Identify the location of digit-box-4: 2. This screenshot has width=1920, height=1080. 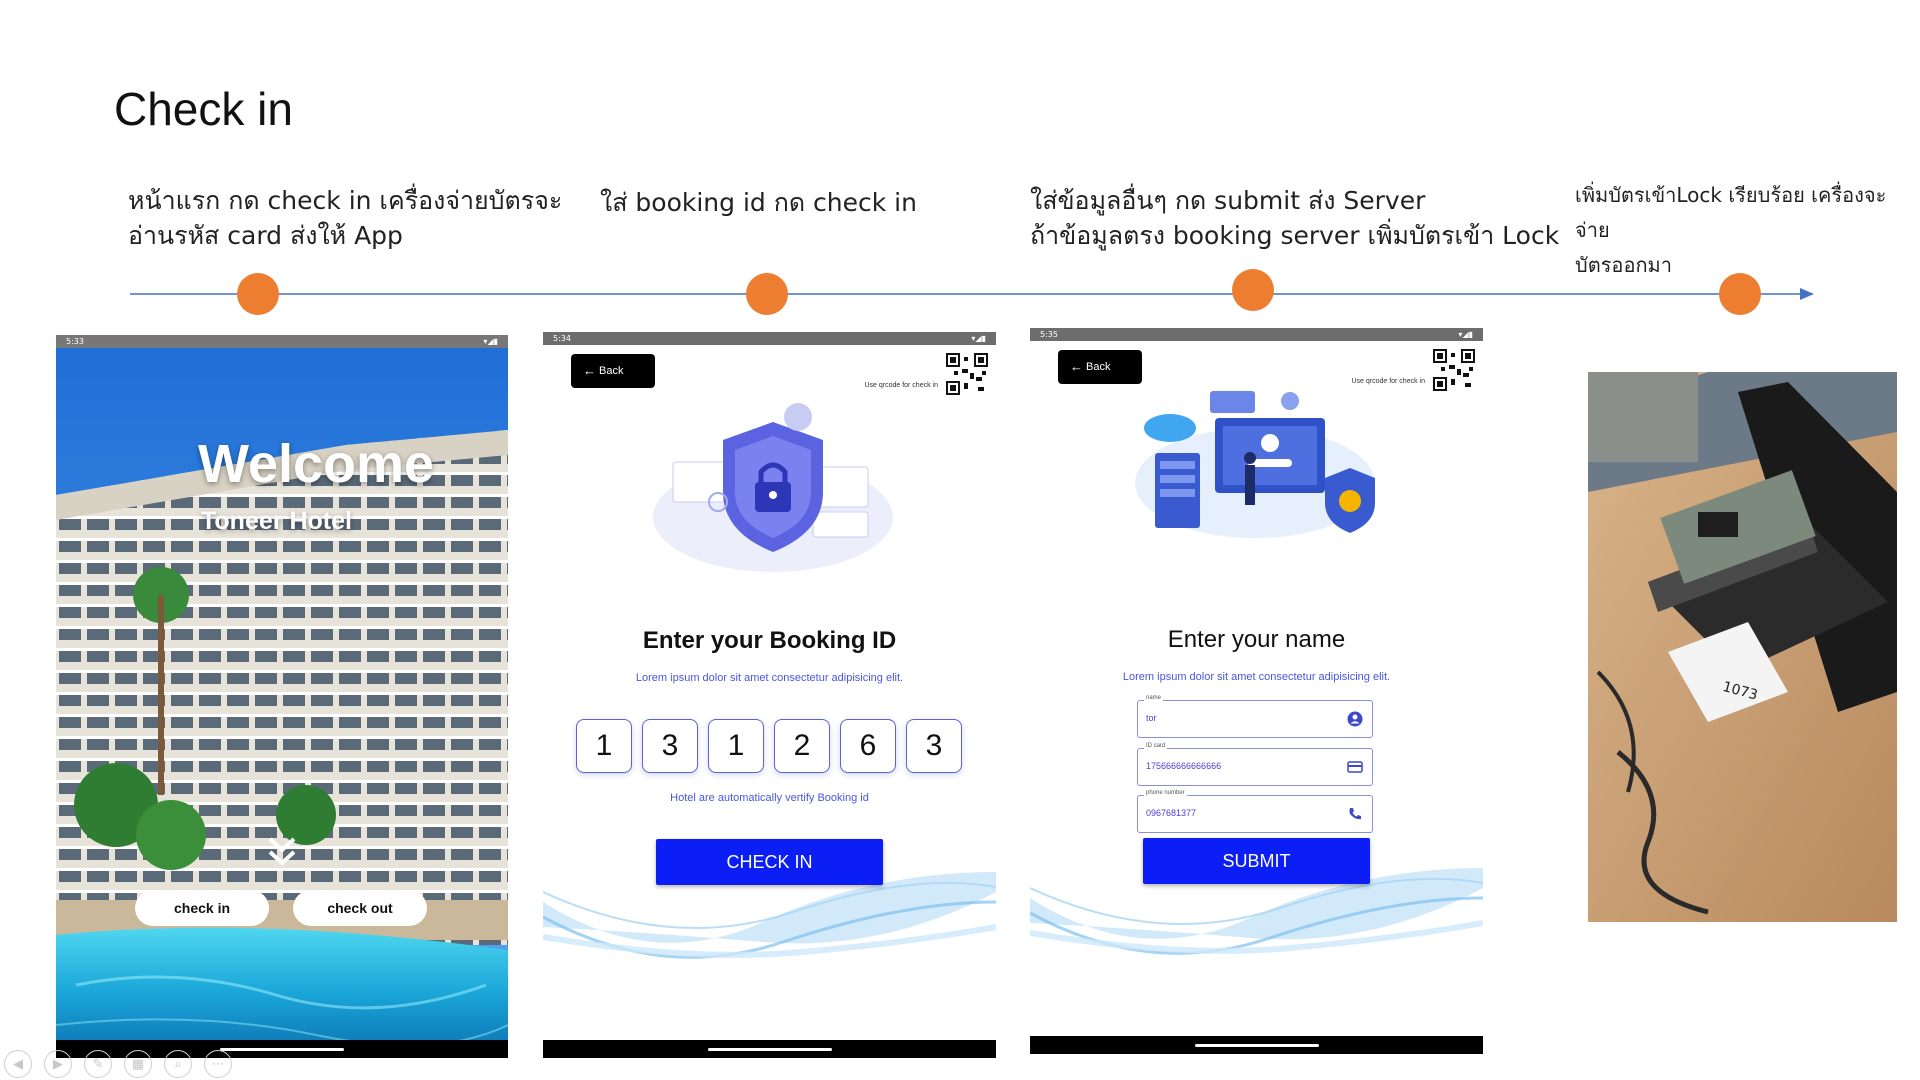
(802, 746).